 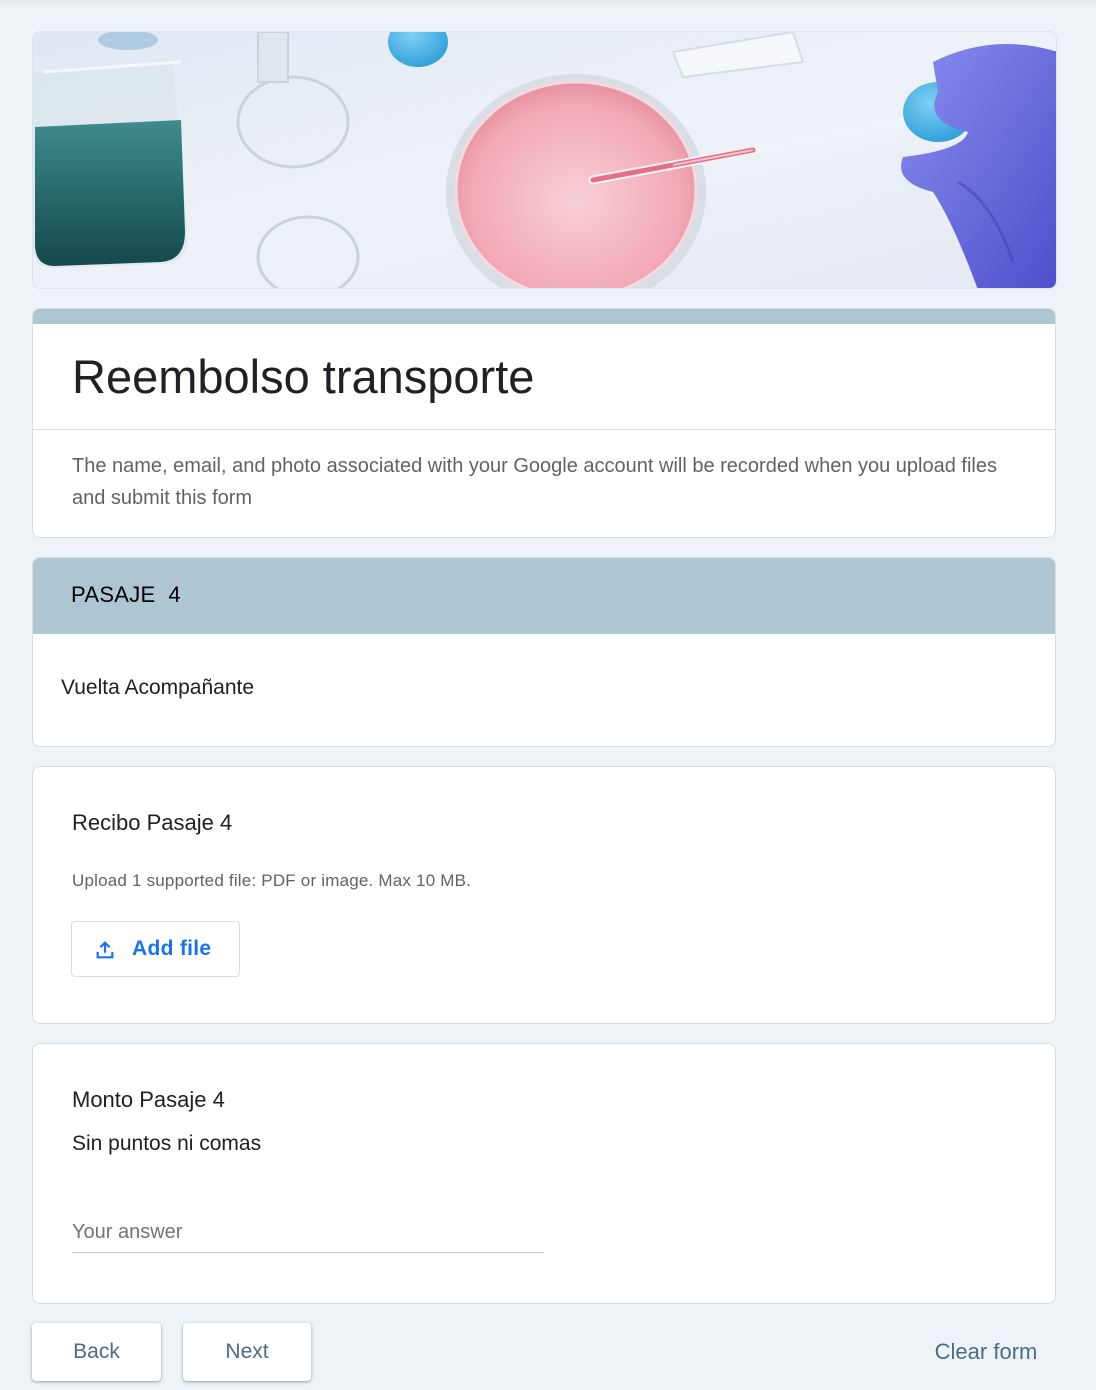 What do you see at coordinates (303, 376) in the screenshot?
I see `form-title: Reembolso transporte` at bounding box center [303, 376].